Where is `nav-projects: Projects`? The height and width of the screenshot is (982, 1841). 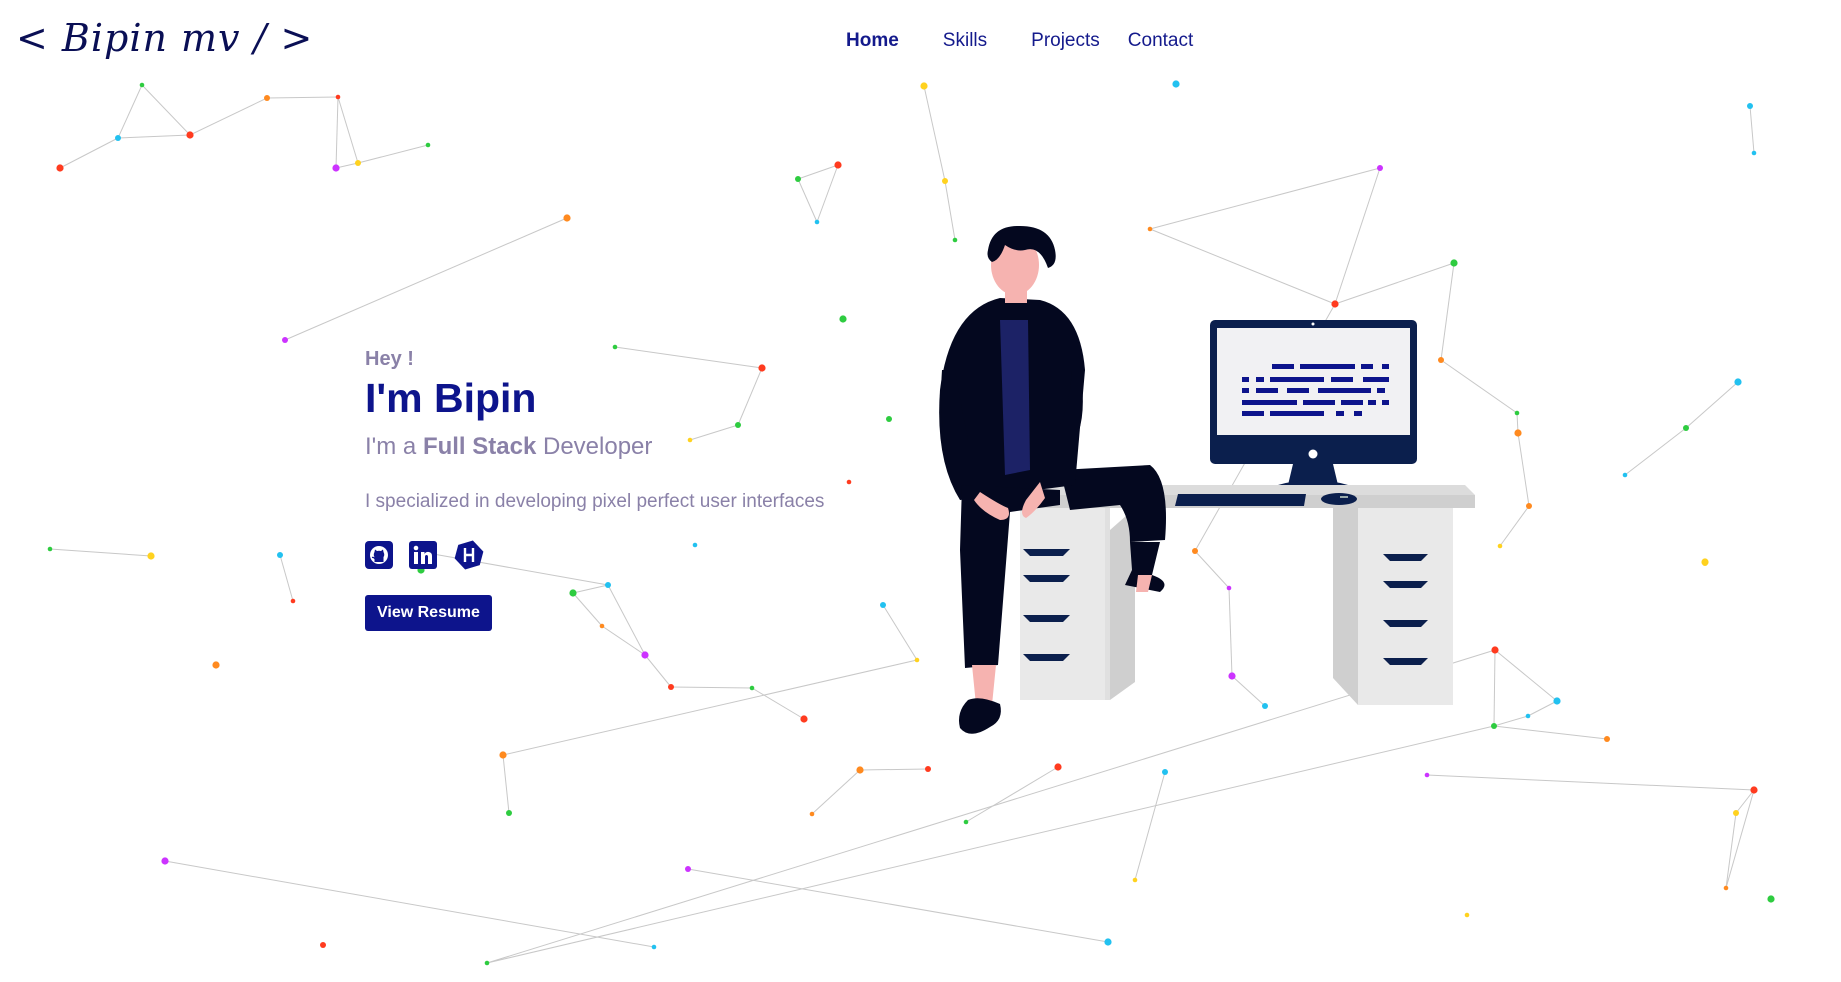
nav-projects: Projects is located at coordinates (1065, 41).